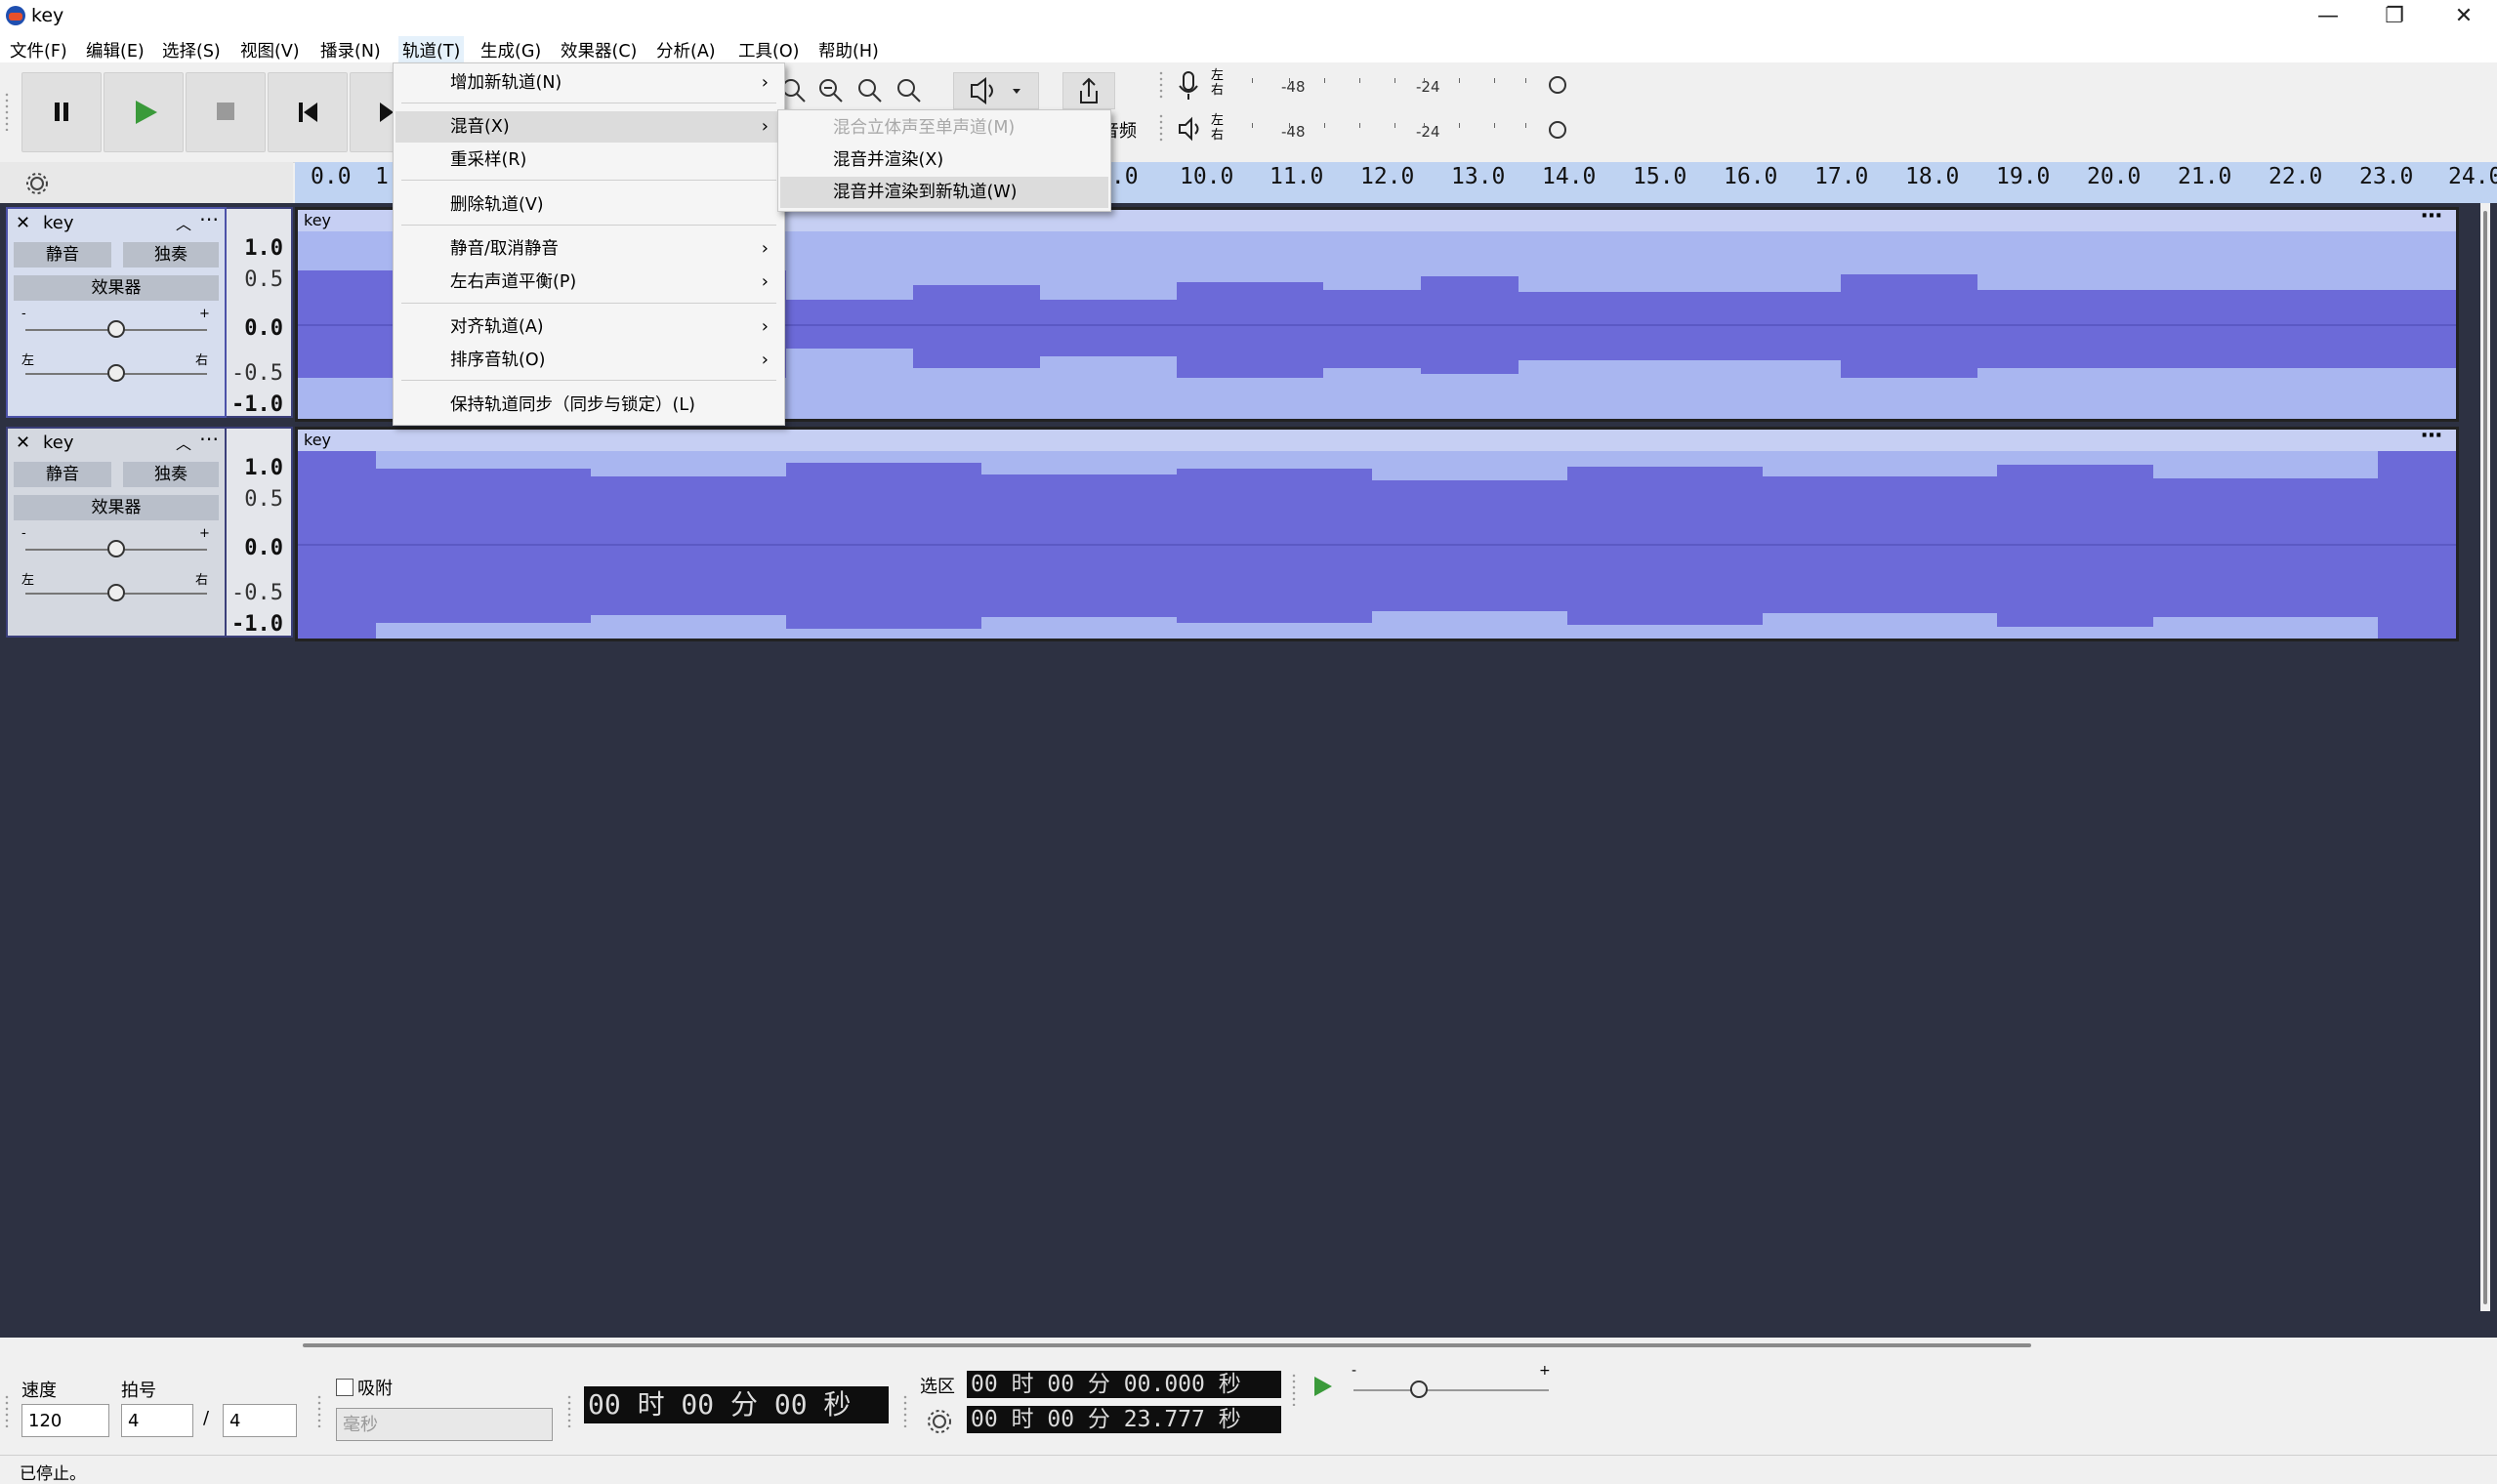 The width and height of the screenshot is (2497, 1484). Describe the element at coordinates (511, 50) in the screenshot. I see `menu-generate: 生成(G)` at that location.